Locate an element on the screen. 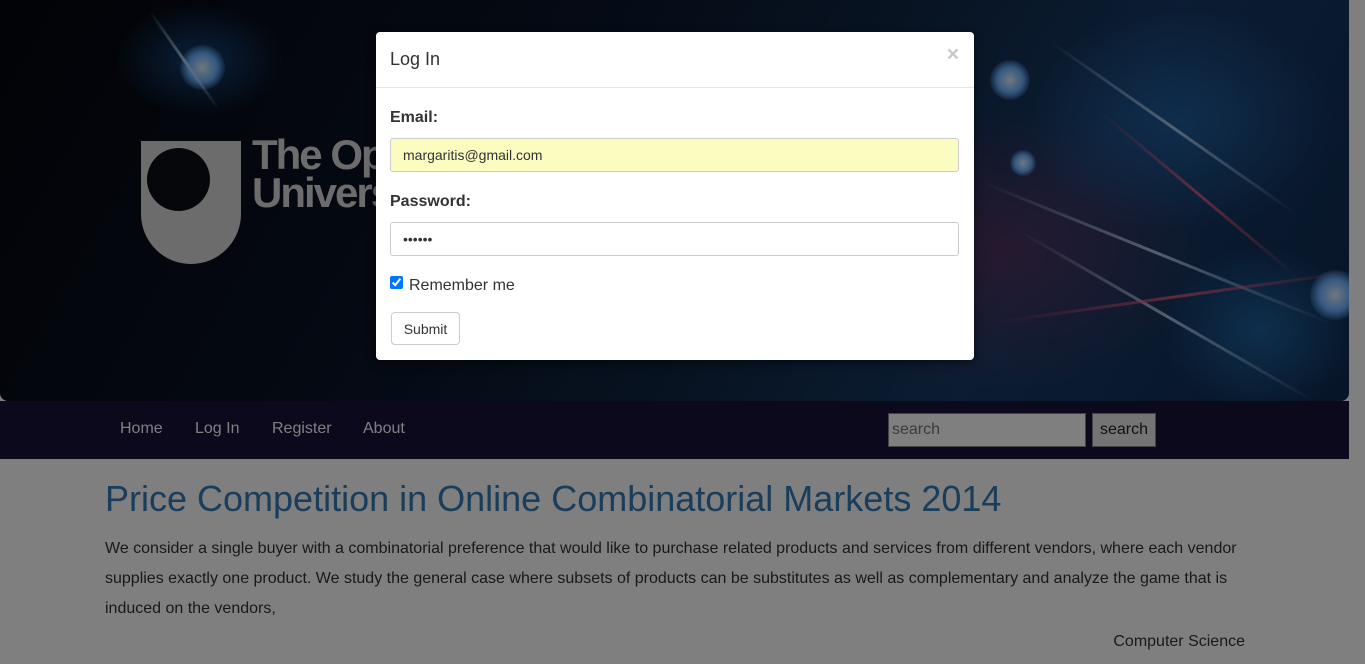 The height and width of the screenshot is (664, 1365). remember-me-label: Remember me is located at coordinates (462, 286).